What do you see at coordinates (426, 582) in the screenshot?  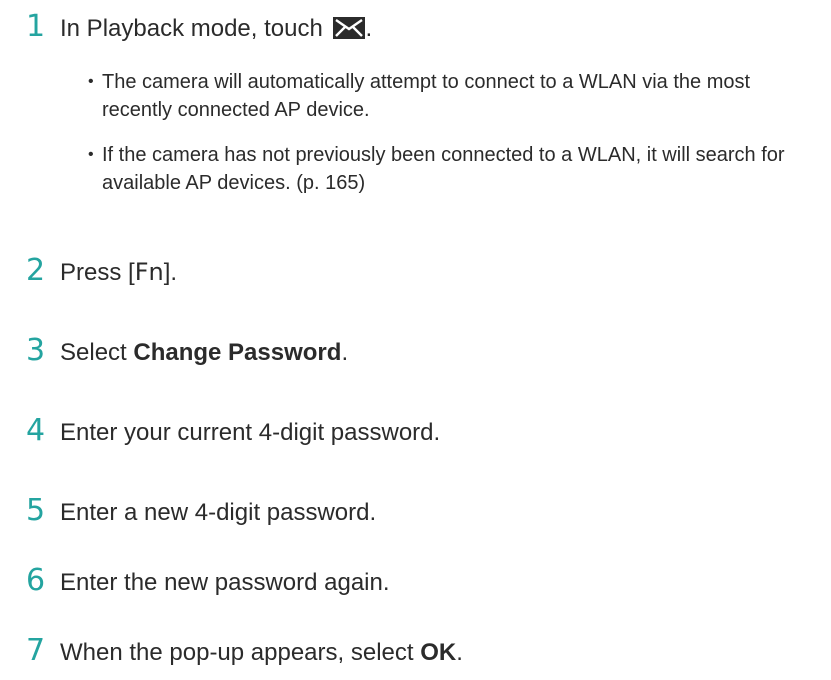 I see `step-6: 6 Enter the new password again.` at bounding box center [426, 582].